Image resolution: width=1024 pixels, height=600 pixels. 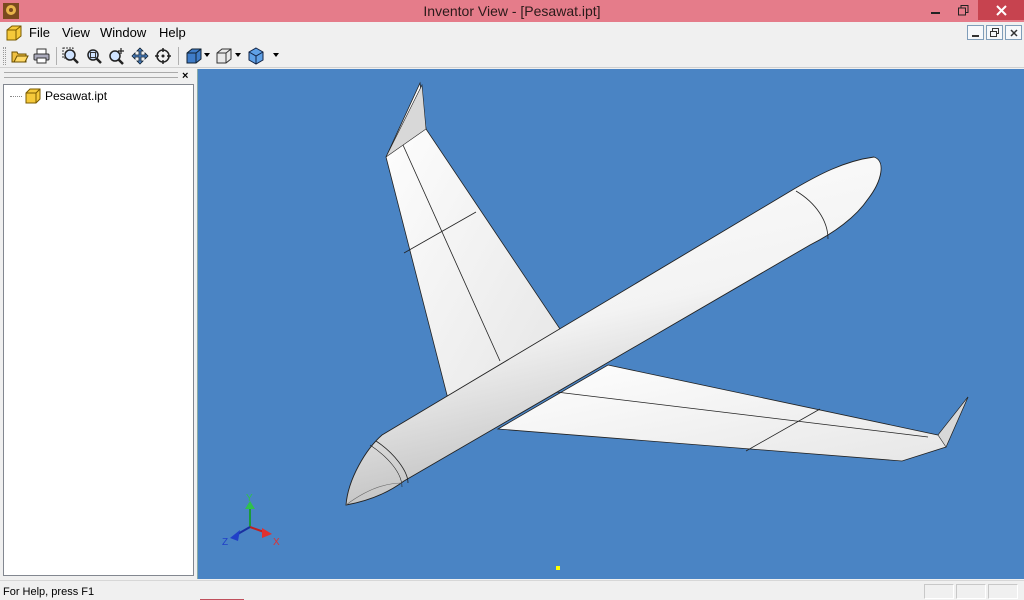 What do you see at coordinates (267, 533) in the screenshot?
I see `x-axis-arrow` at bounding box center [267, 533].